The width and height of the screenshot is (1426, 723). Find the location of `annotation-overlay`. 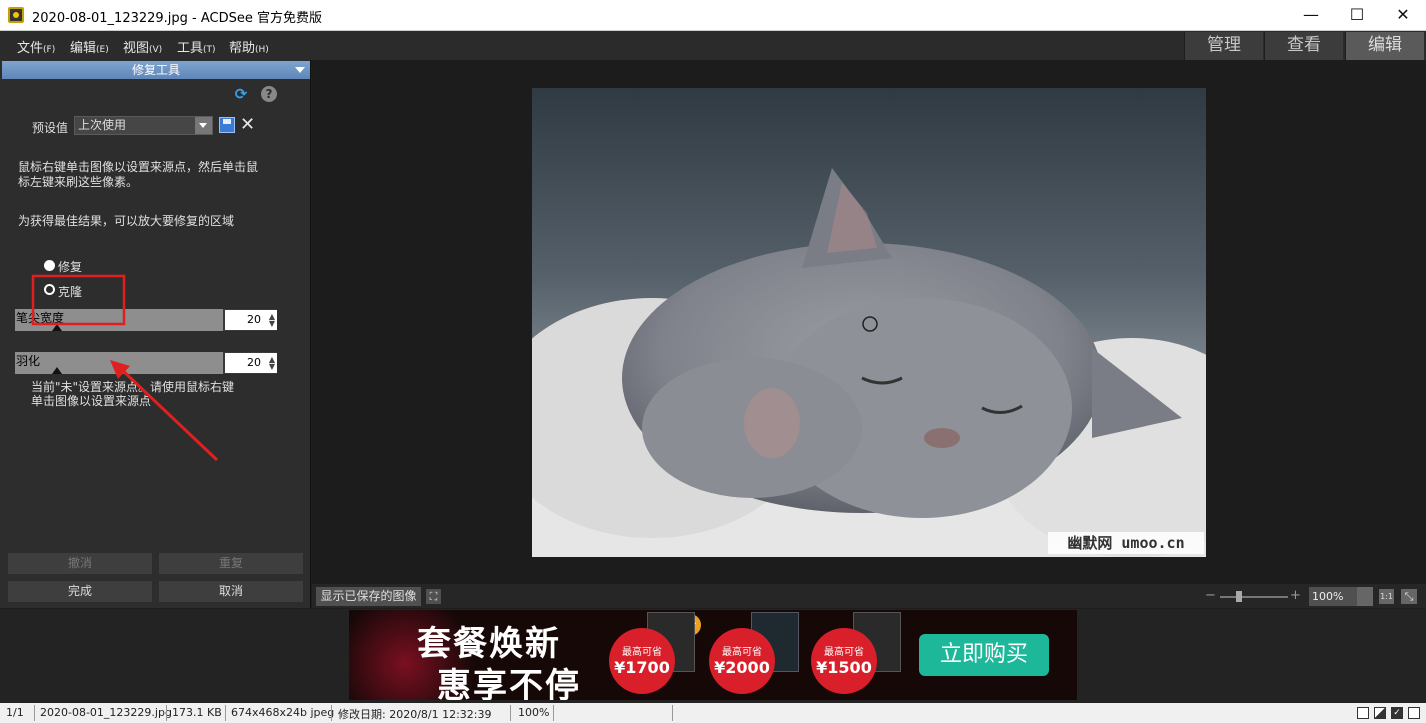

annotation-overlay is located at coordinates (125, 368).